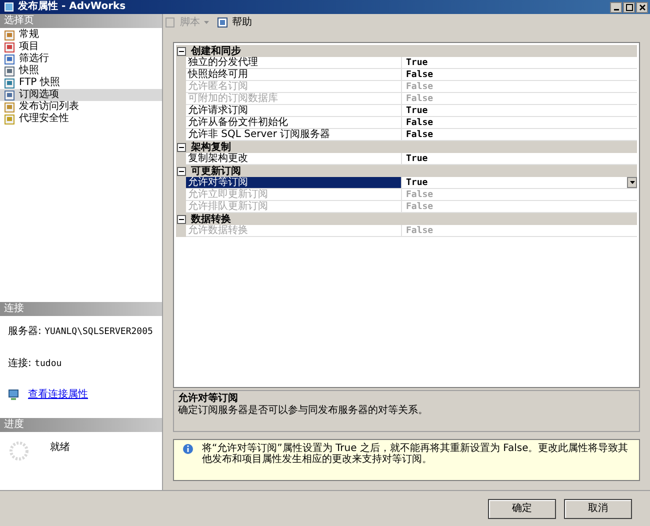  I want to click on script-icon, so click(170, 22).